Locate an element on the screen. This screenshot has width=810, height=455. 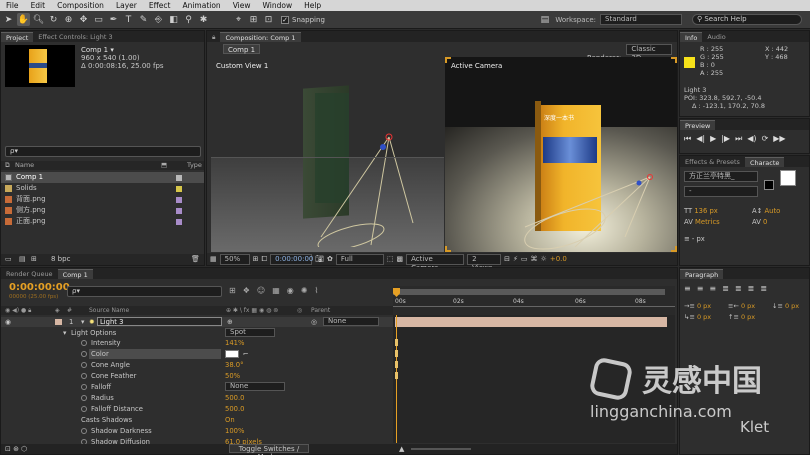
font-style-select: - is located at coordinates (721, 191).